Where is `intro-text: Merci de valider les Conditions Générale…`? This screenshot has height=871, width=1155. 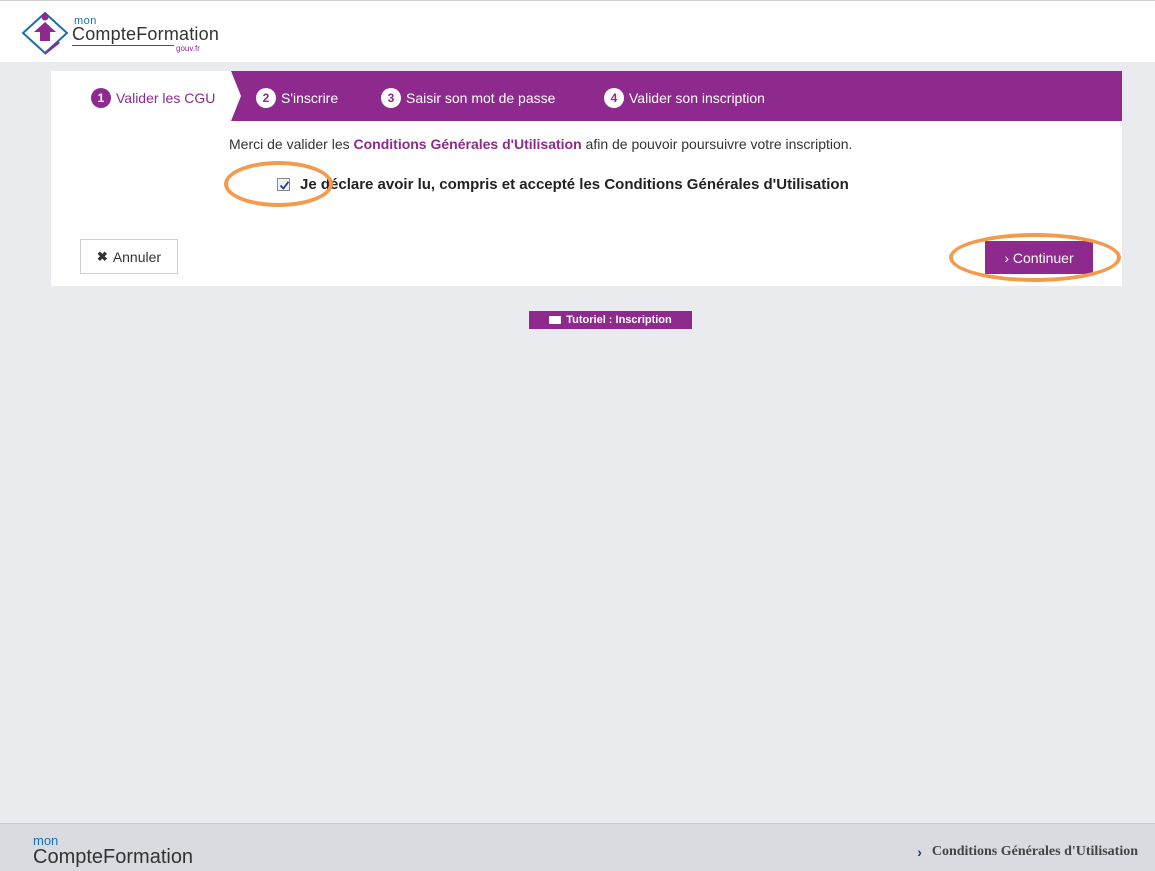
intro-text: Merci de valider les Conditions Générale… is located at coordinates (540, 144).